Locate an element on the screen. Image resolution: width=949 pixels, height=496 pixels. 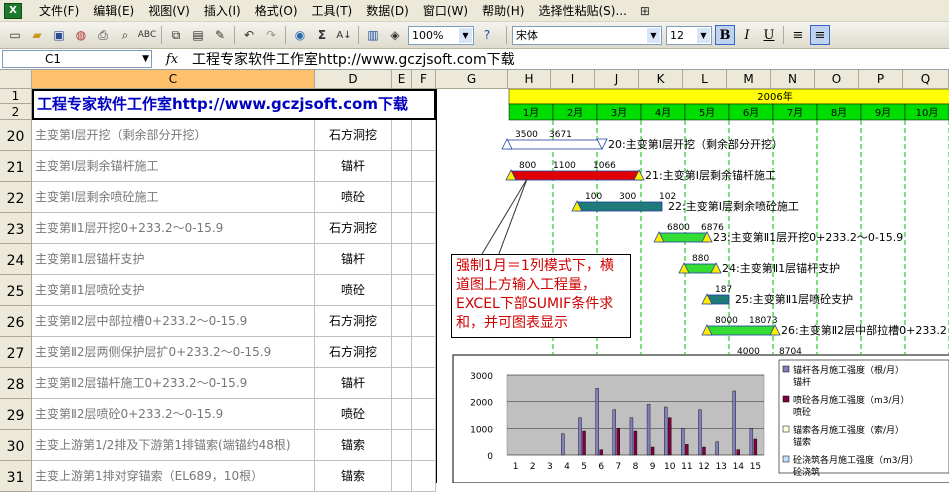
row-header-1: 1 is located at coordinates (16, 96).